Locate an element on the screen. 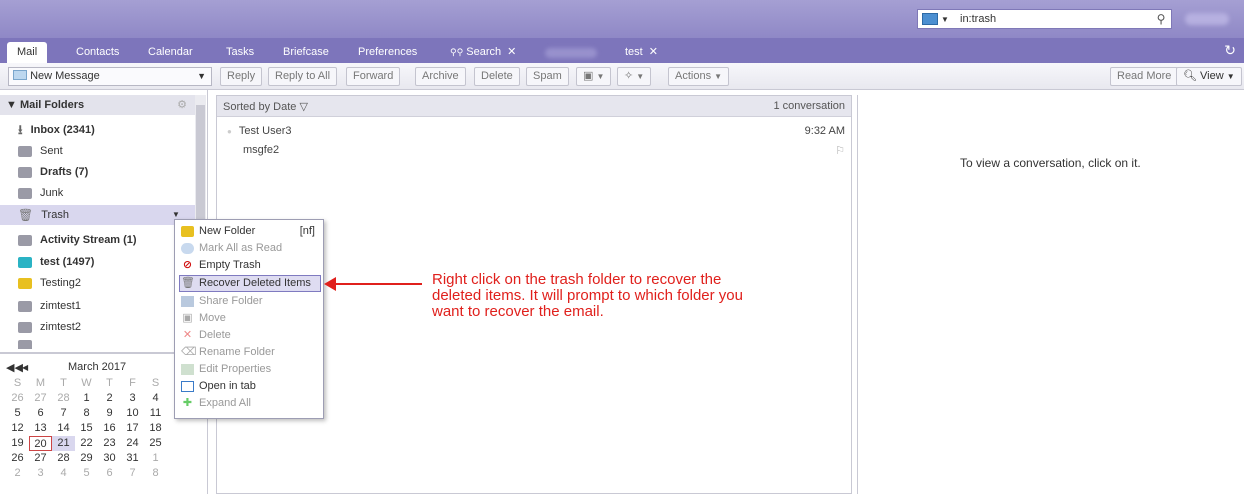  delete-icon: ✕ is located at coordinates (187, 335).